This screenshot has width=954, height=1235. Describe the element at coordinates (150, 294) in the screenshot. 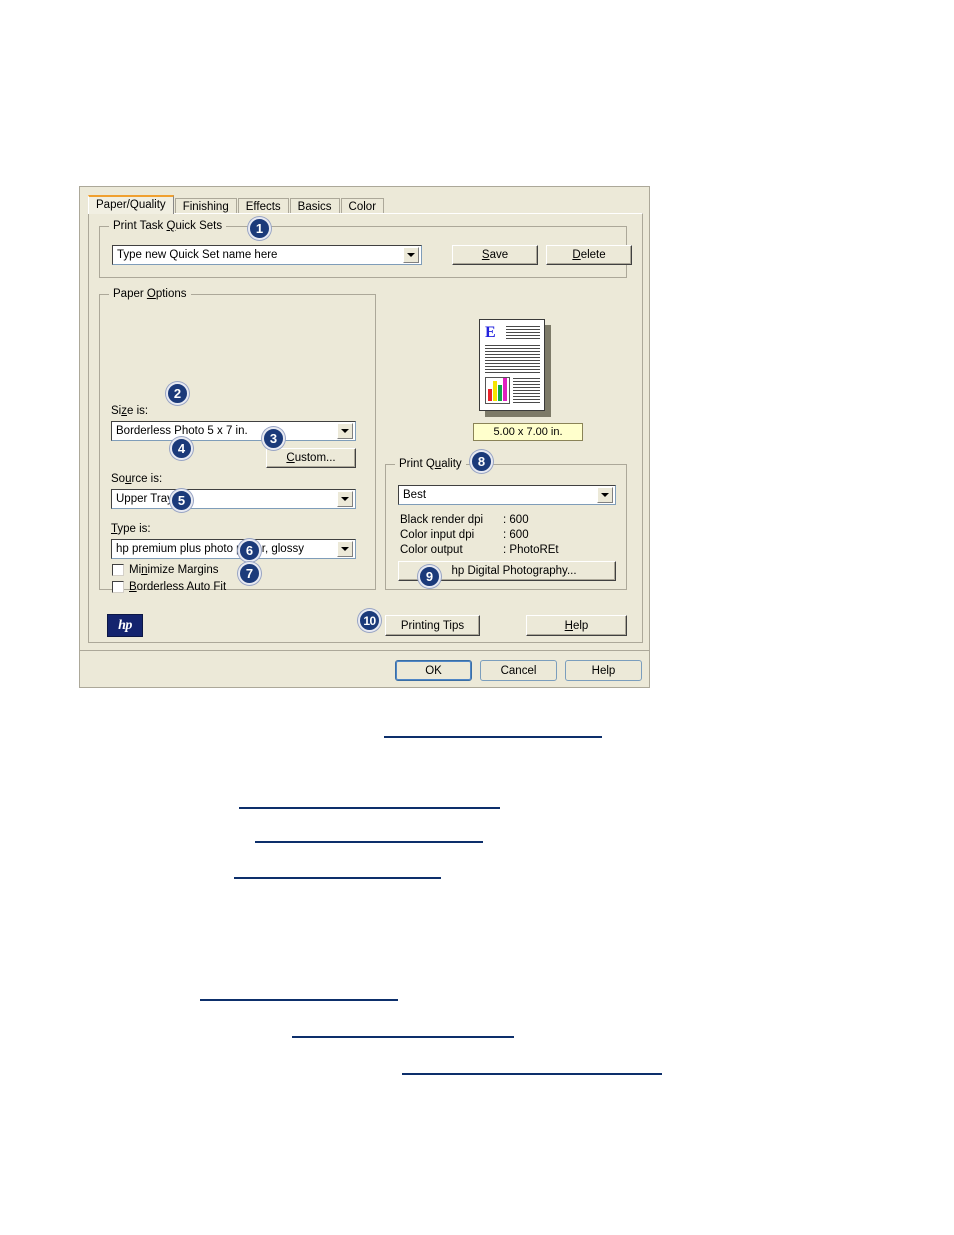

I see `group-title-paper-options: Paper Options` at that location.